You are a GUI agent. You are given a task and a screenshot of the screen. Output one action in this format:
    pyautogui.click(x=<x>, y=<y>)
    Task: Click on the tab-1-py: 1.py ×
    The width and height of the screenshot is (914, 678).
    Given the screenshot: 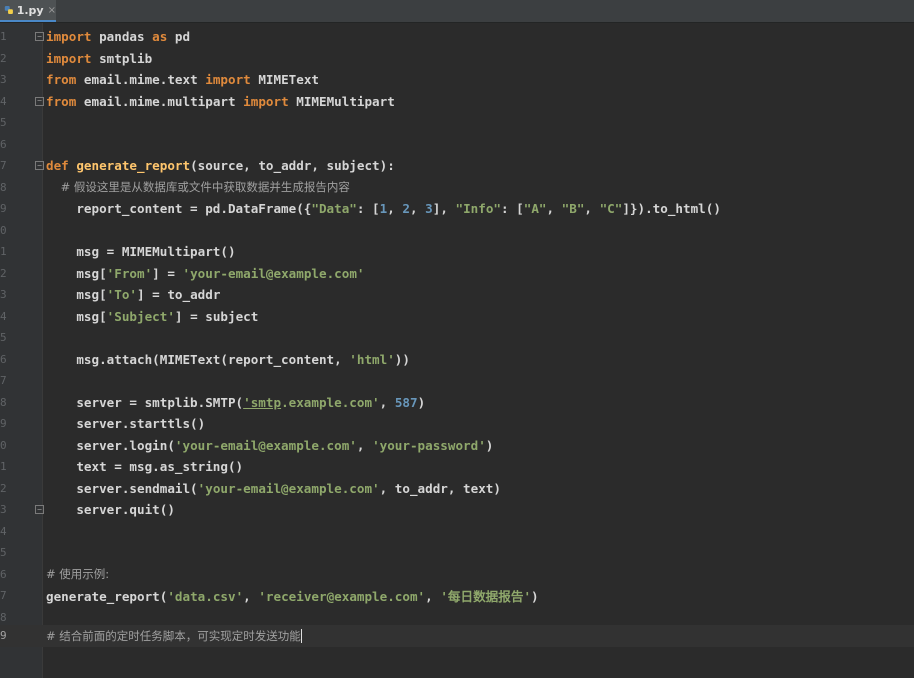 What is the action you would take?
    pyautogui.click(x=28, y=11)
    